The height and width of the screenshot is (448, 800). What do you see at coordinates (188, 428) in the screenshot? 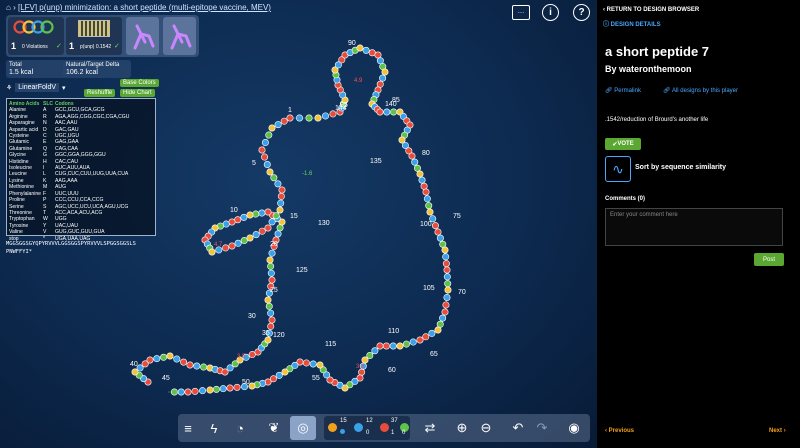
I see `menu-icon: ≡` at bounding box center [188, 428].